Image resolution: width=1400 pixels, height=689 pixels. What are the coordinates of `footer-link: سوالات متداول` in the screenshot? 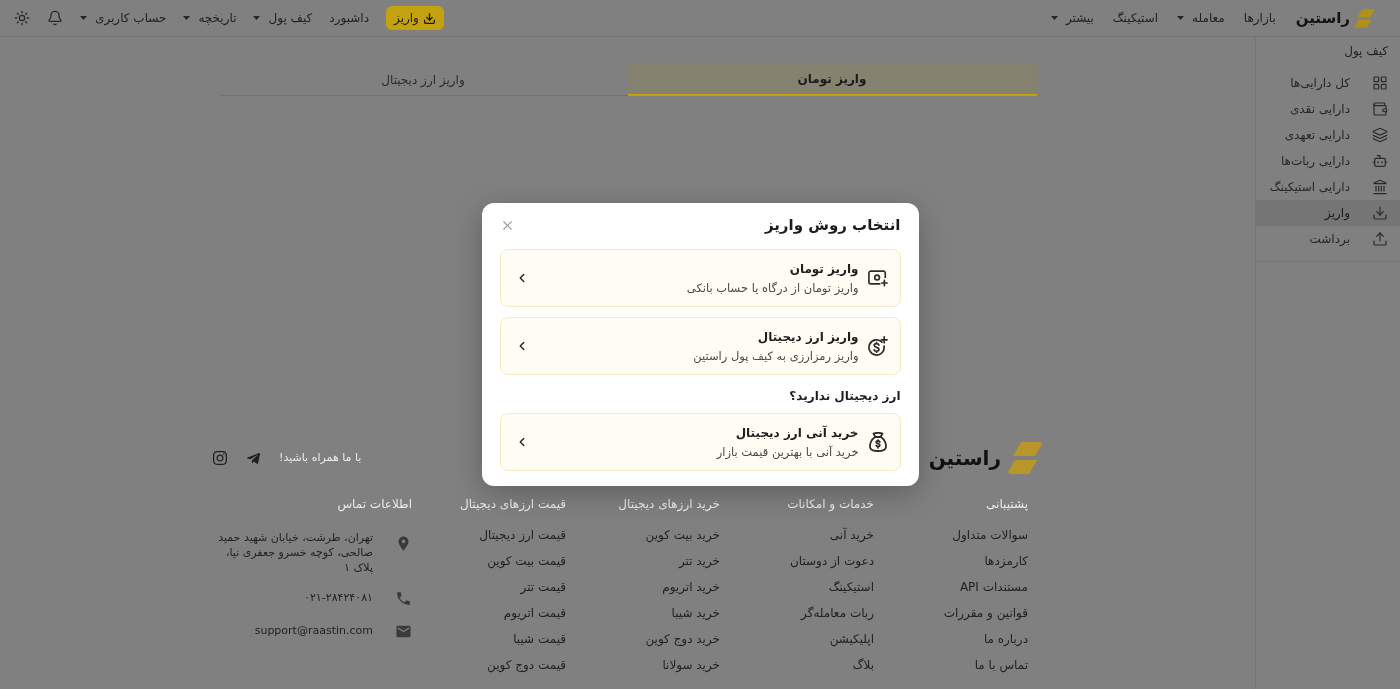 It's located at (990, 535).